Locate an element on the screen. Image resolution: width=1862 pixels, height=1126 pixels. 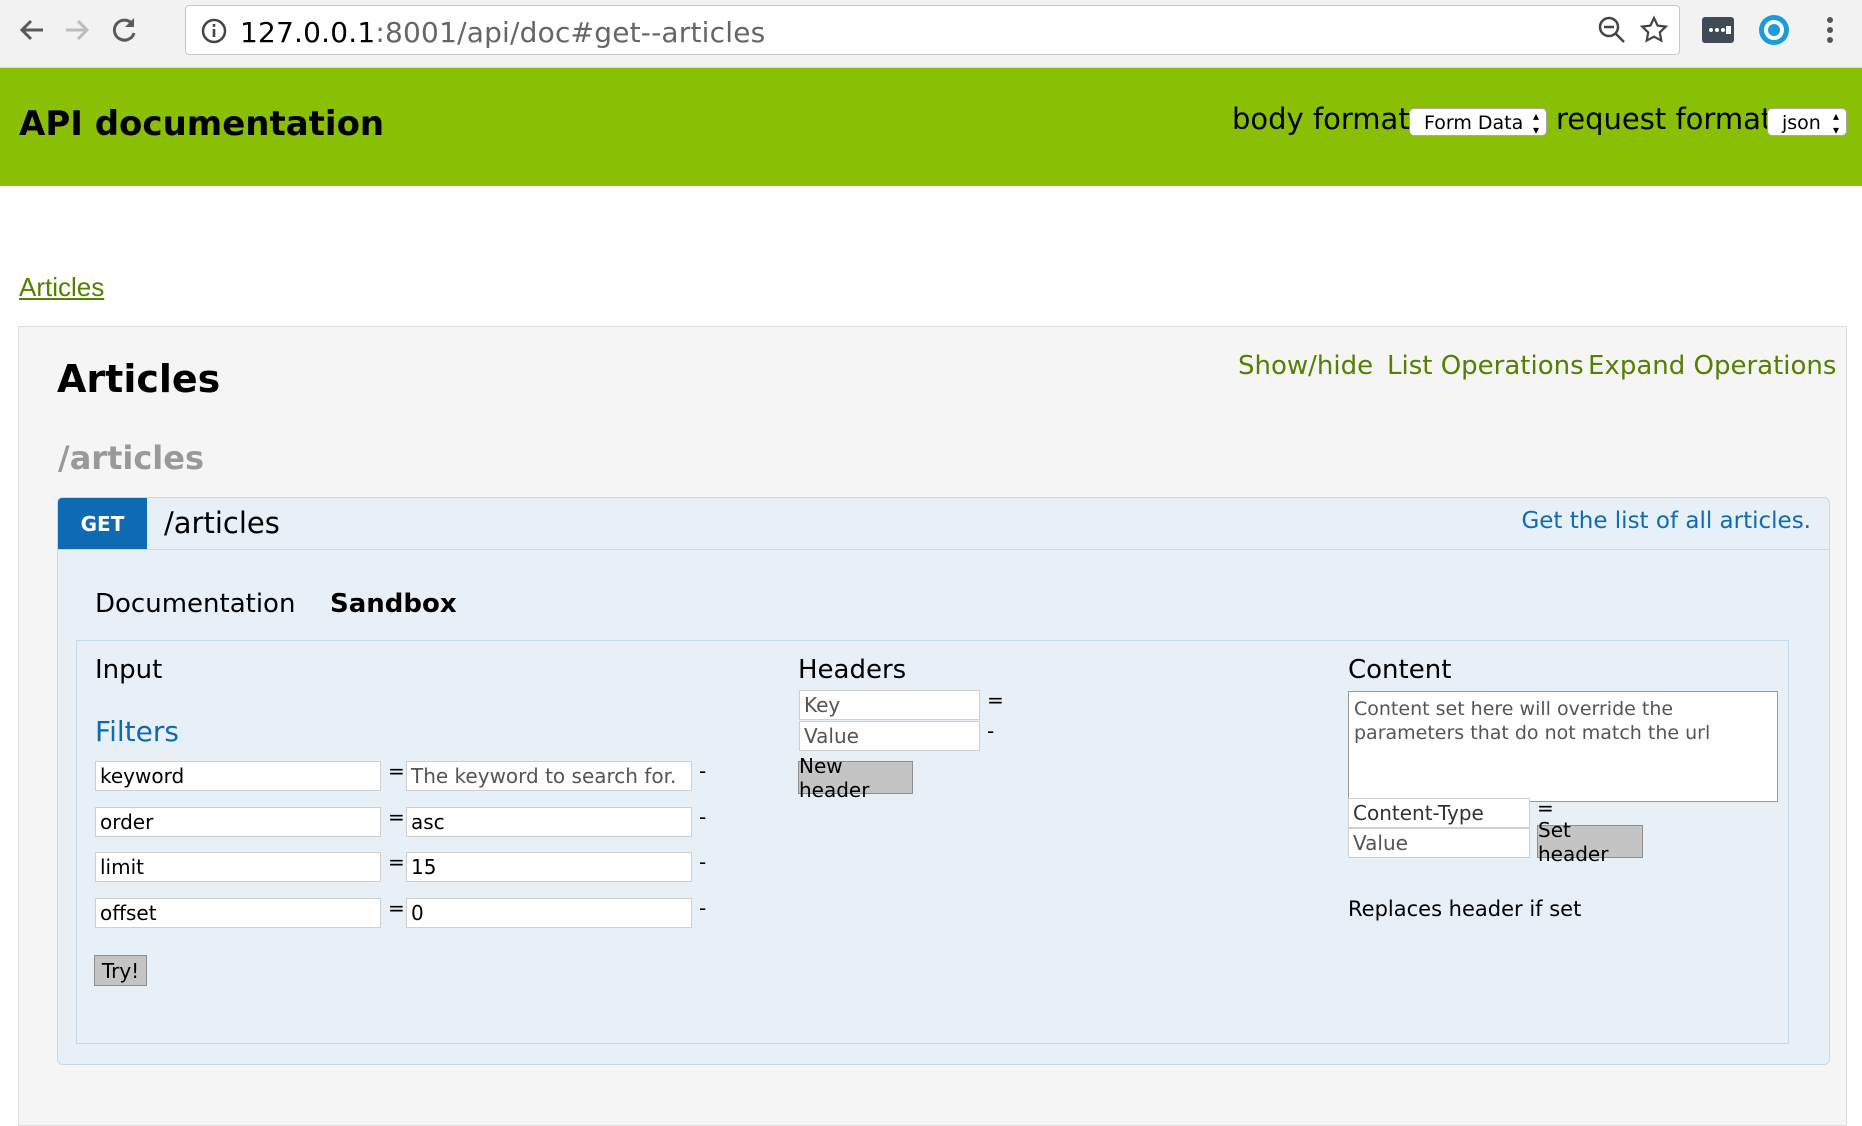
content-title: Content is located at coordinates (1400, 670).